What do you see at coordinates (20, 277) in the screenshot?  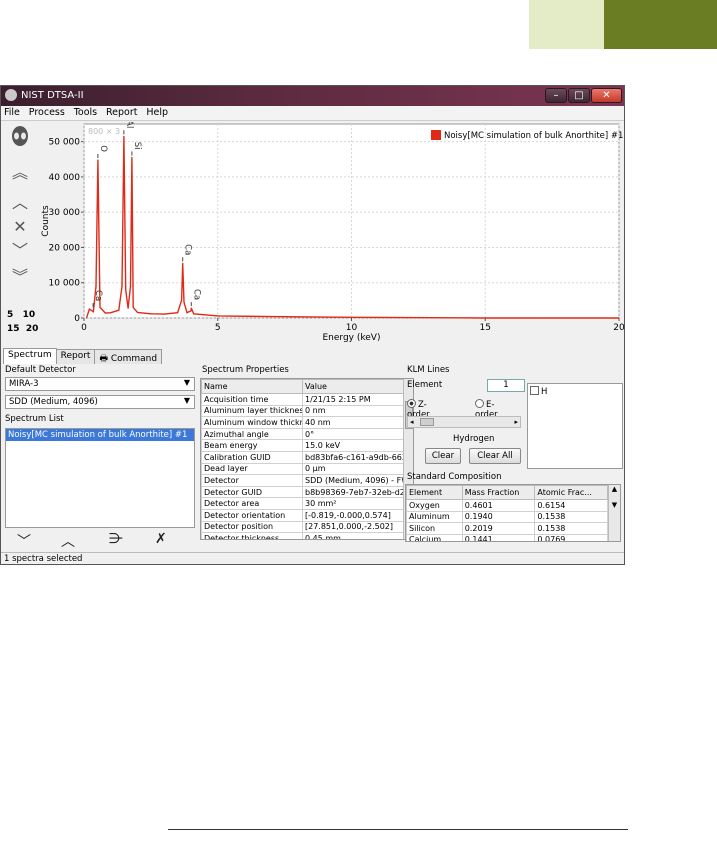 I see `zoom-out-fast-icon: ︾` at bounding box center [20, 277].